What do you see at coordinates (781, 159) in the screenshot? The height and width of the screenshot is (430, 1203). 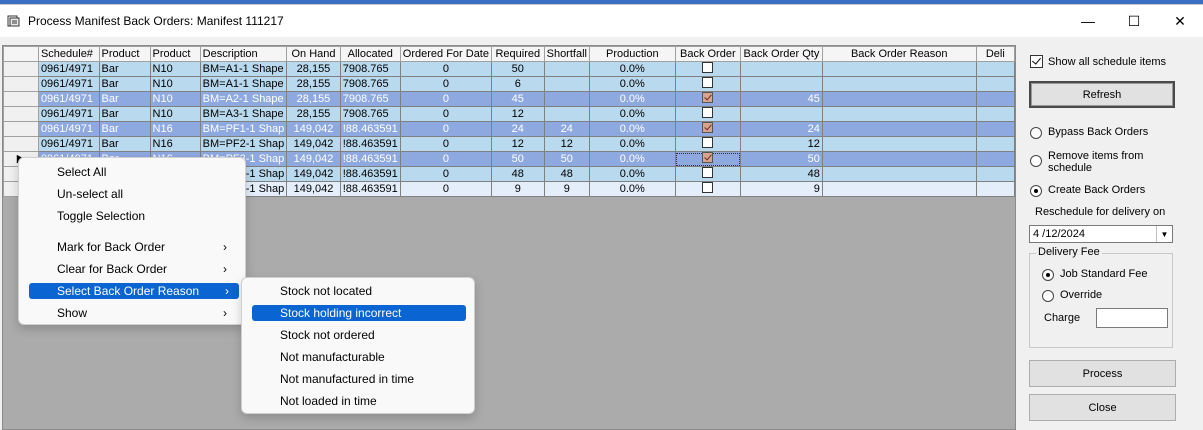 I see `cell-bo-qty: 50` at bounding box center [781, 159].